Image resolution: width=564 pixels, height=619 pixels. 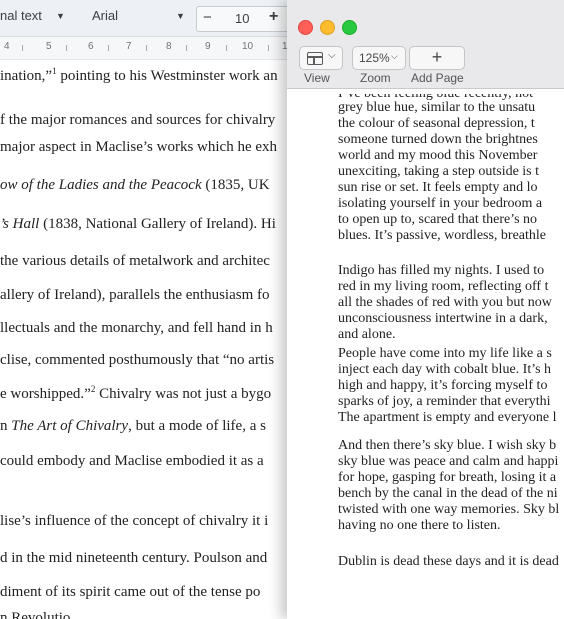 I want to click on doc-line: unconsciousness intertwine in a dark,, so click(x=443, y=318).